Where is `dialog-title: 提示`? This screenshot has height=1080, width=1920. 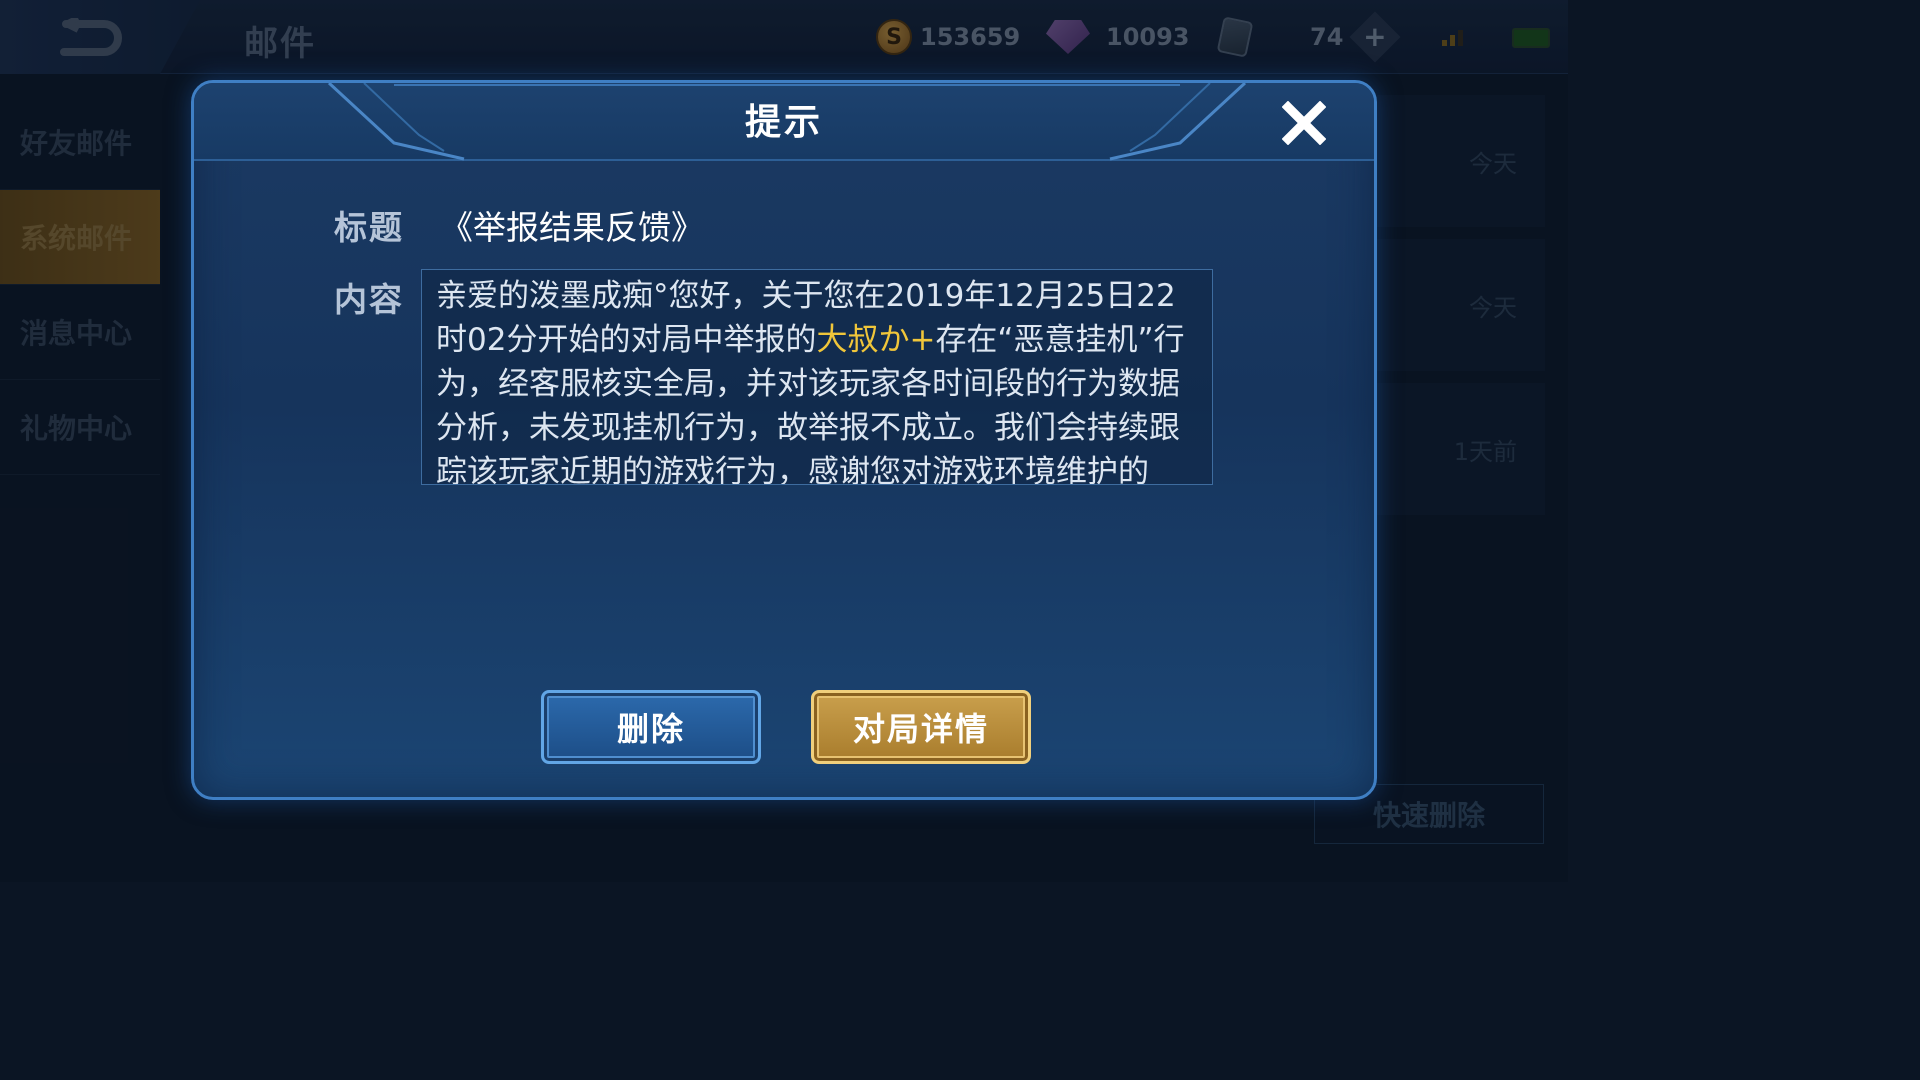
dialog-title: 提示 is located at coordinates (783, 122).